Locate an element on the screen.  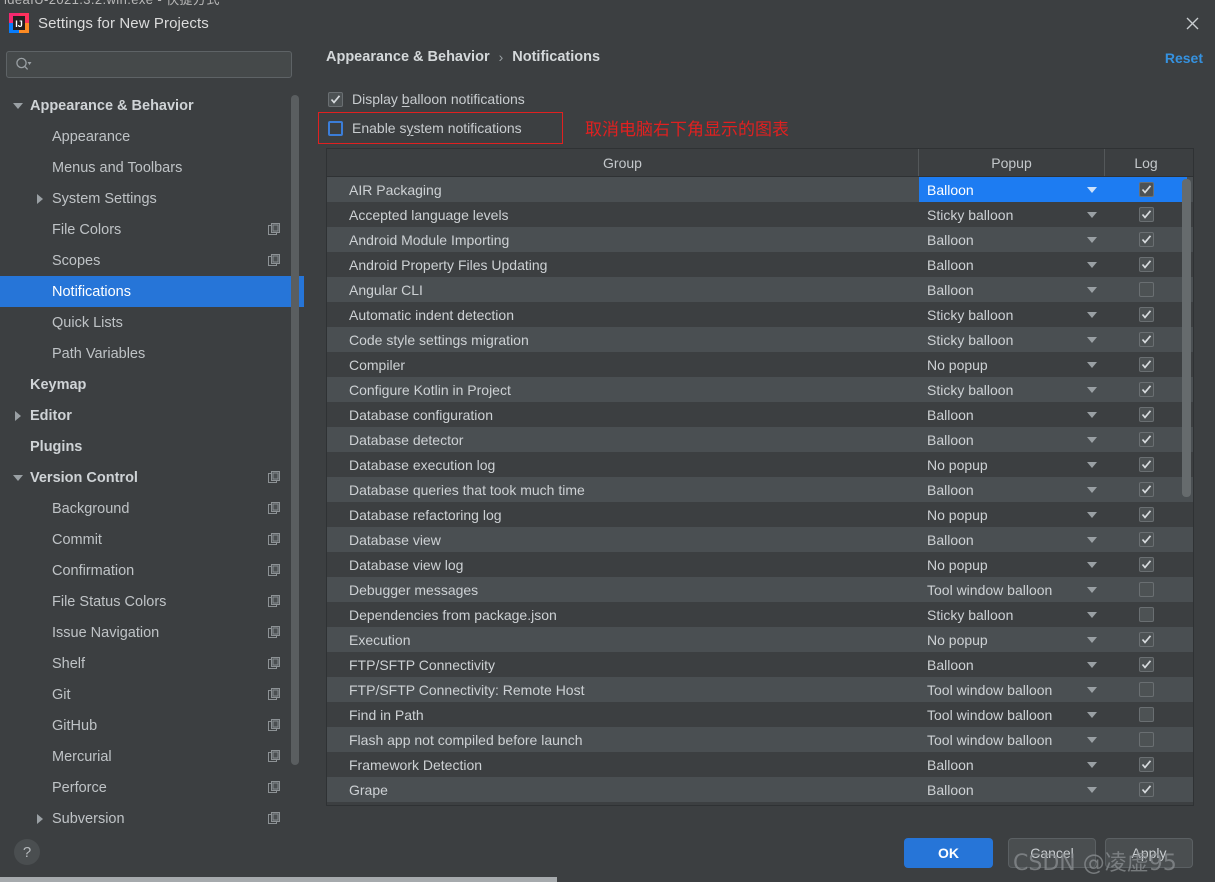
table-row: Android Property Files Updating Balloon is located at coordinates (760, 264).